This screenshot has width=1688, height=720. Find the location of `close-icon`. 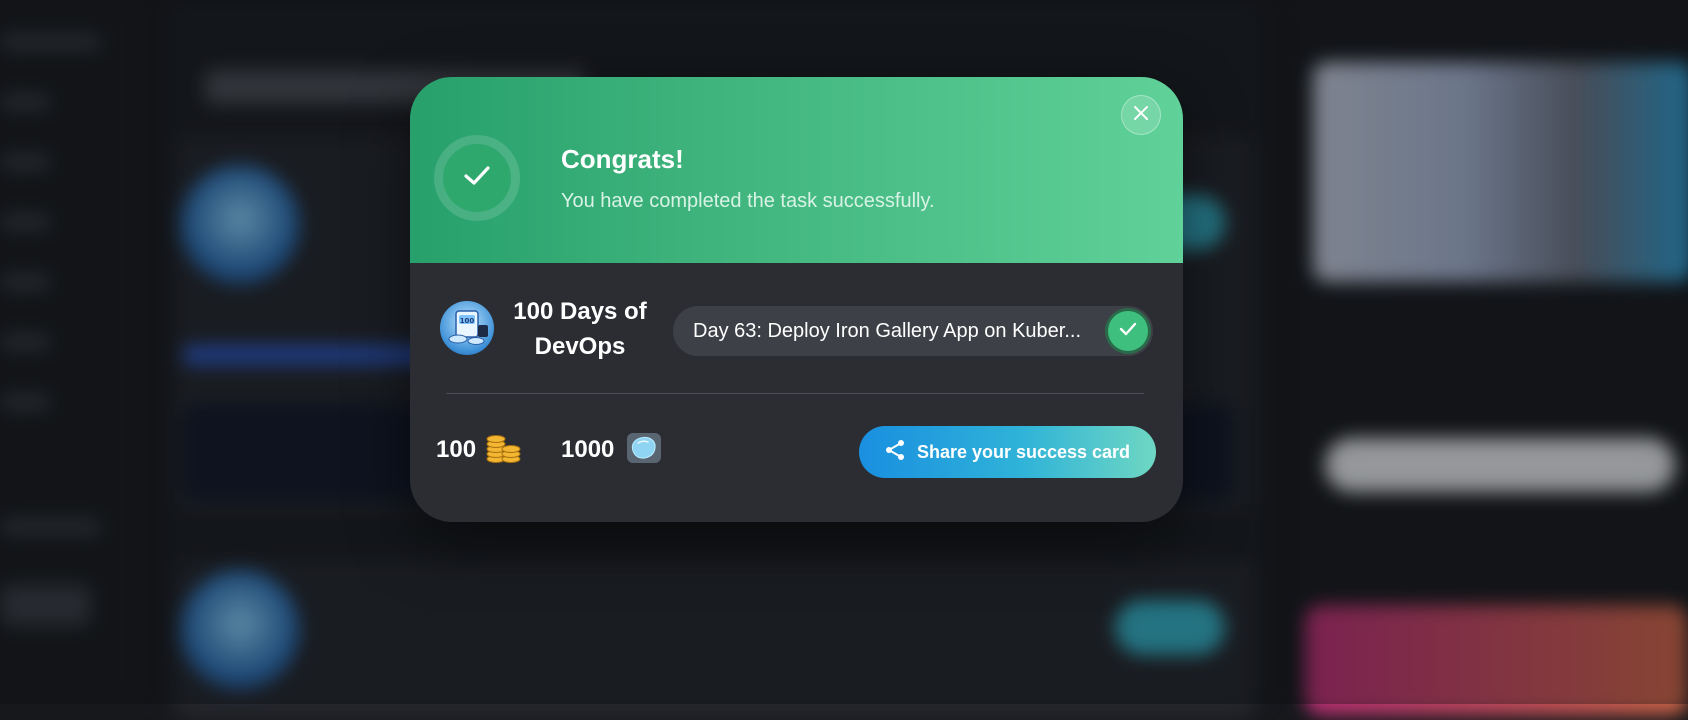

close-icon is located at coordinates (1141, 115).